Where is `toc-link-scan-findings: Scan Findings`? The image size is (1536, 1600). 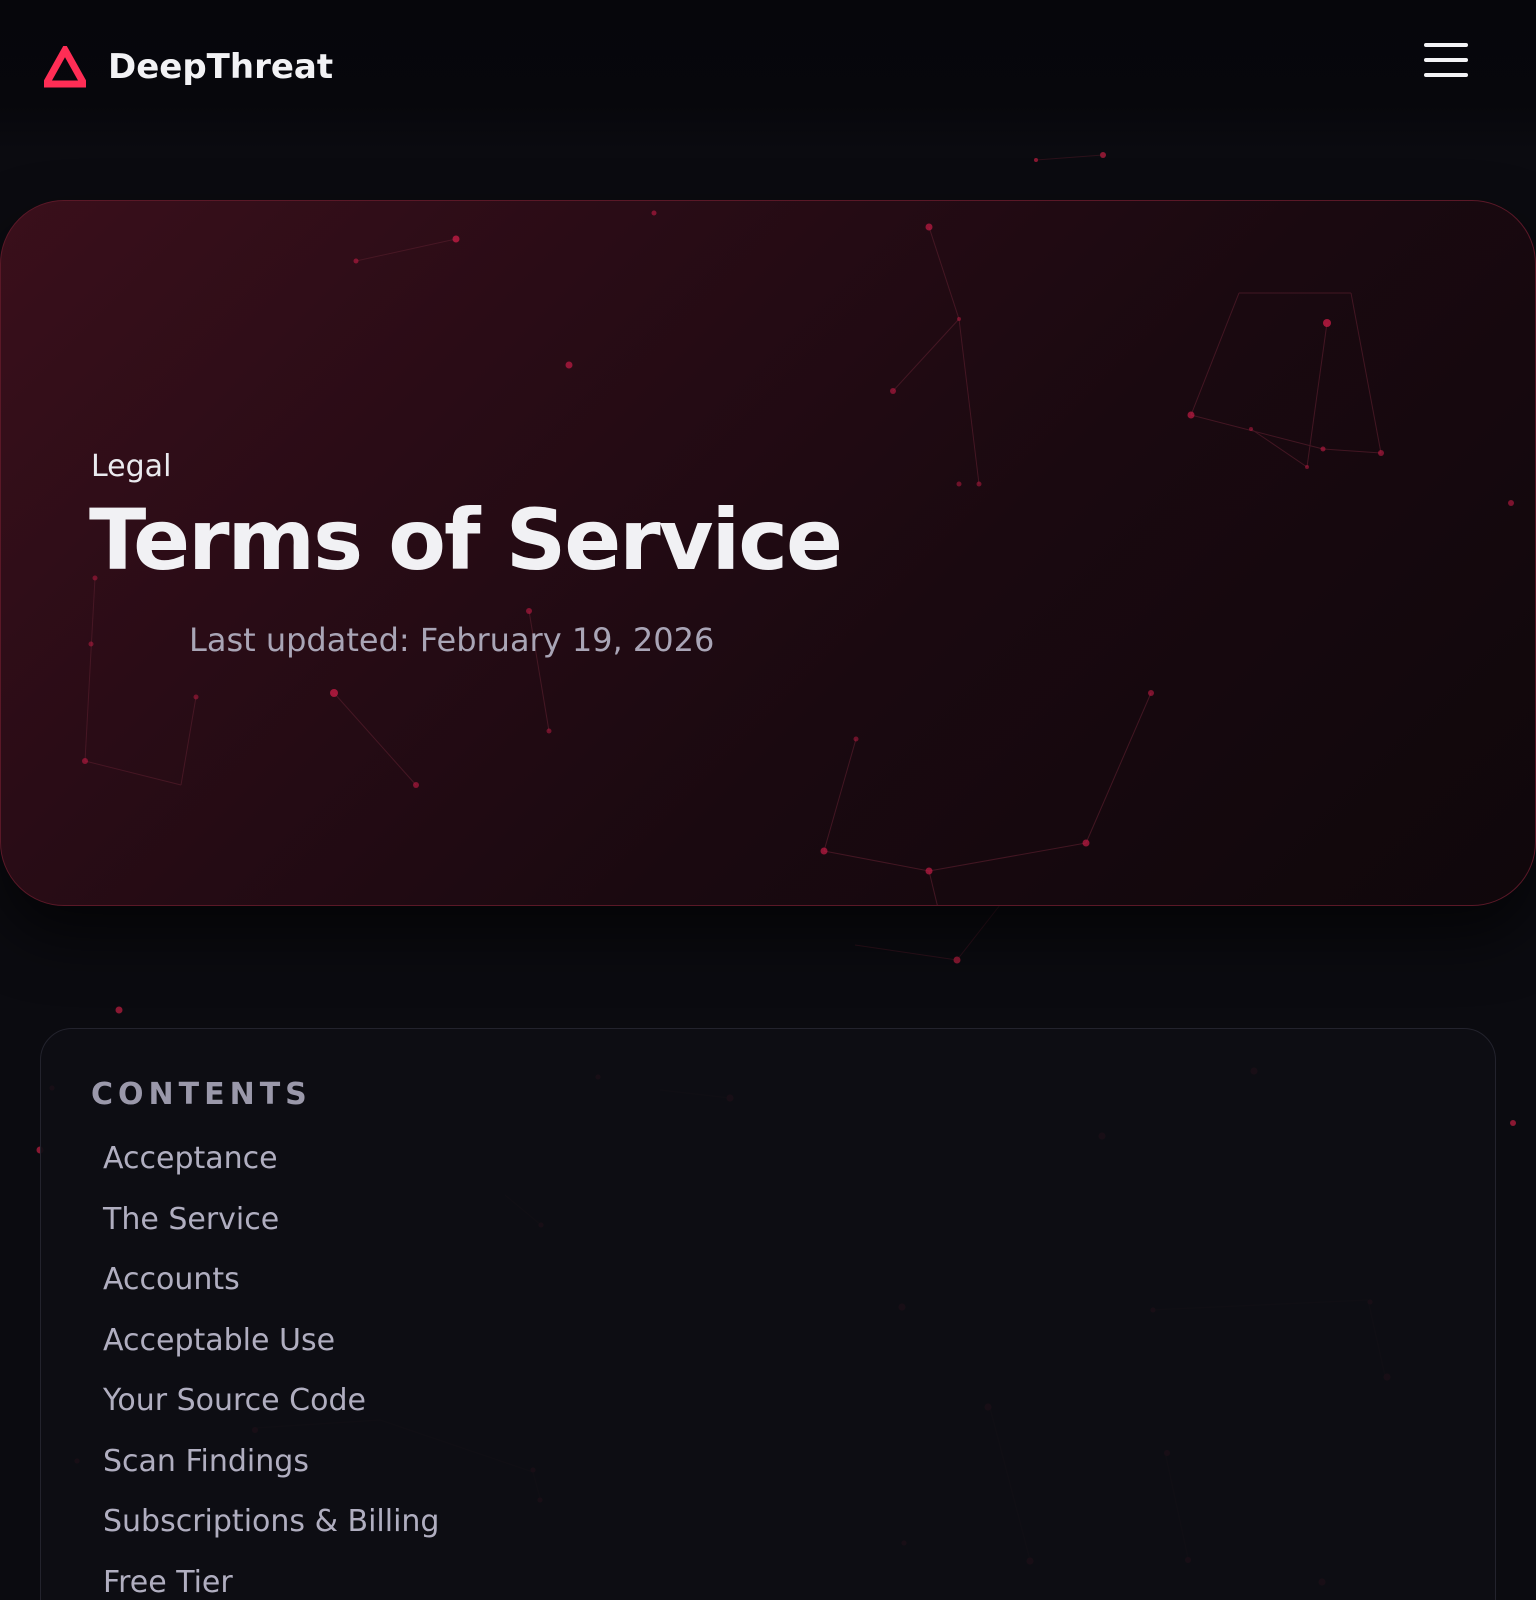
toc-link-scan-findings: Scan Findings is located at coordinates (271, 1462).